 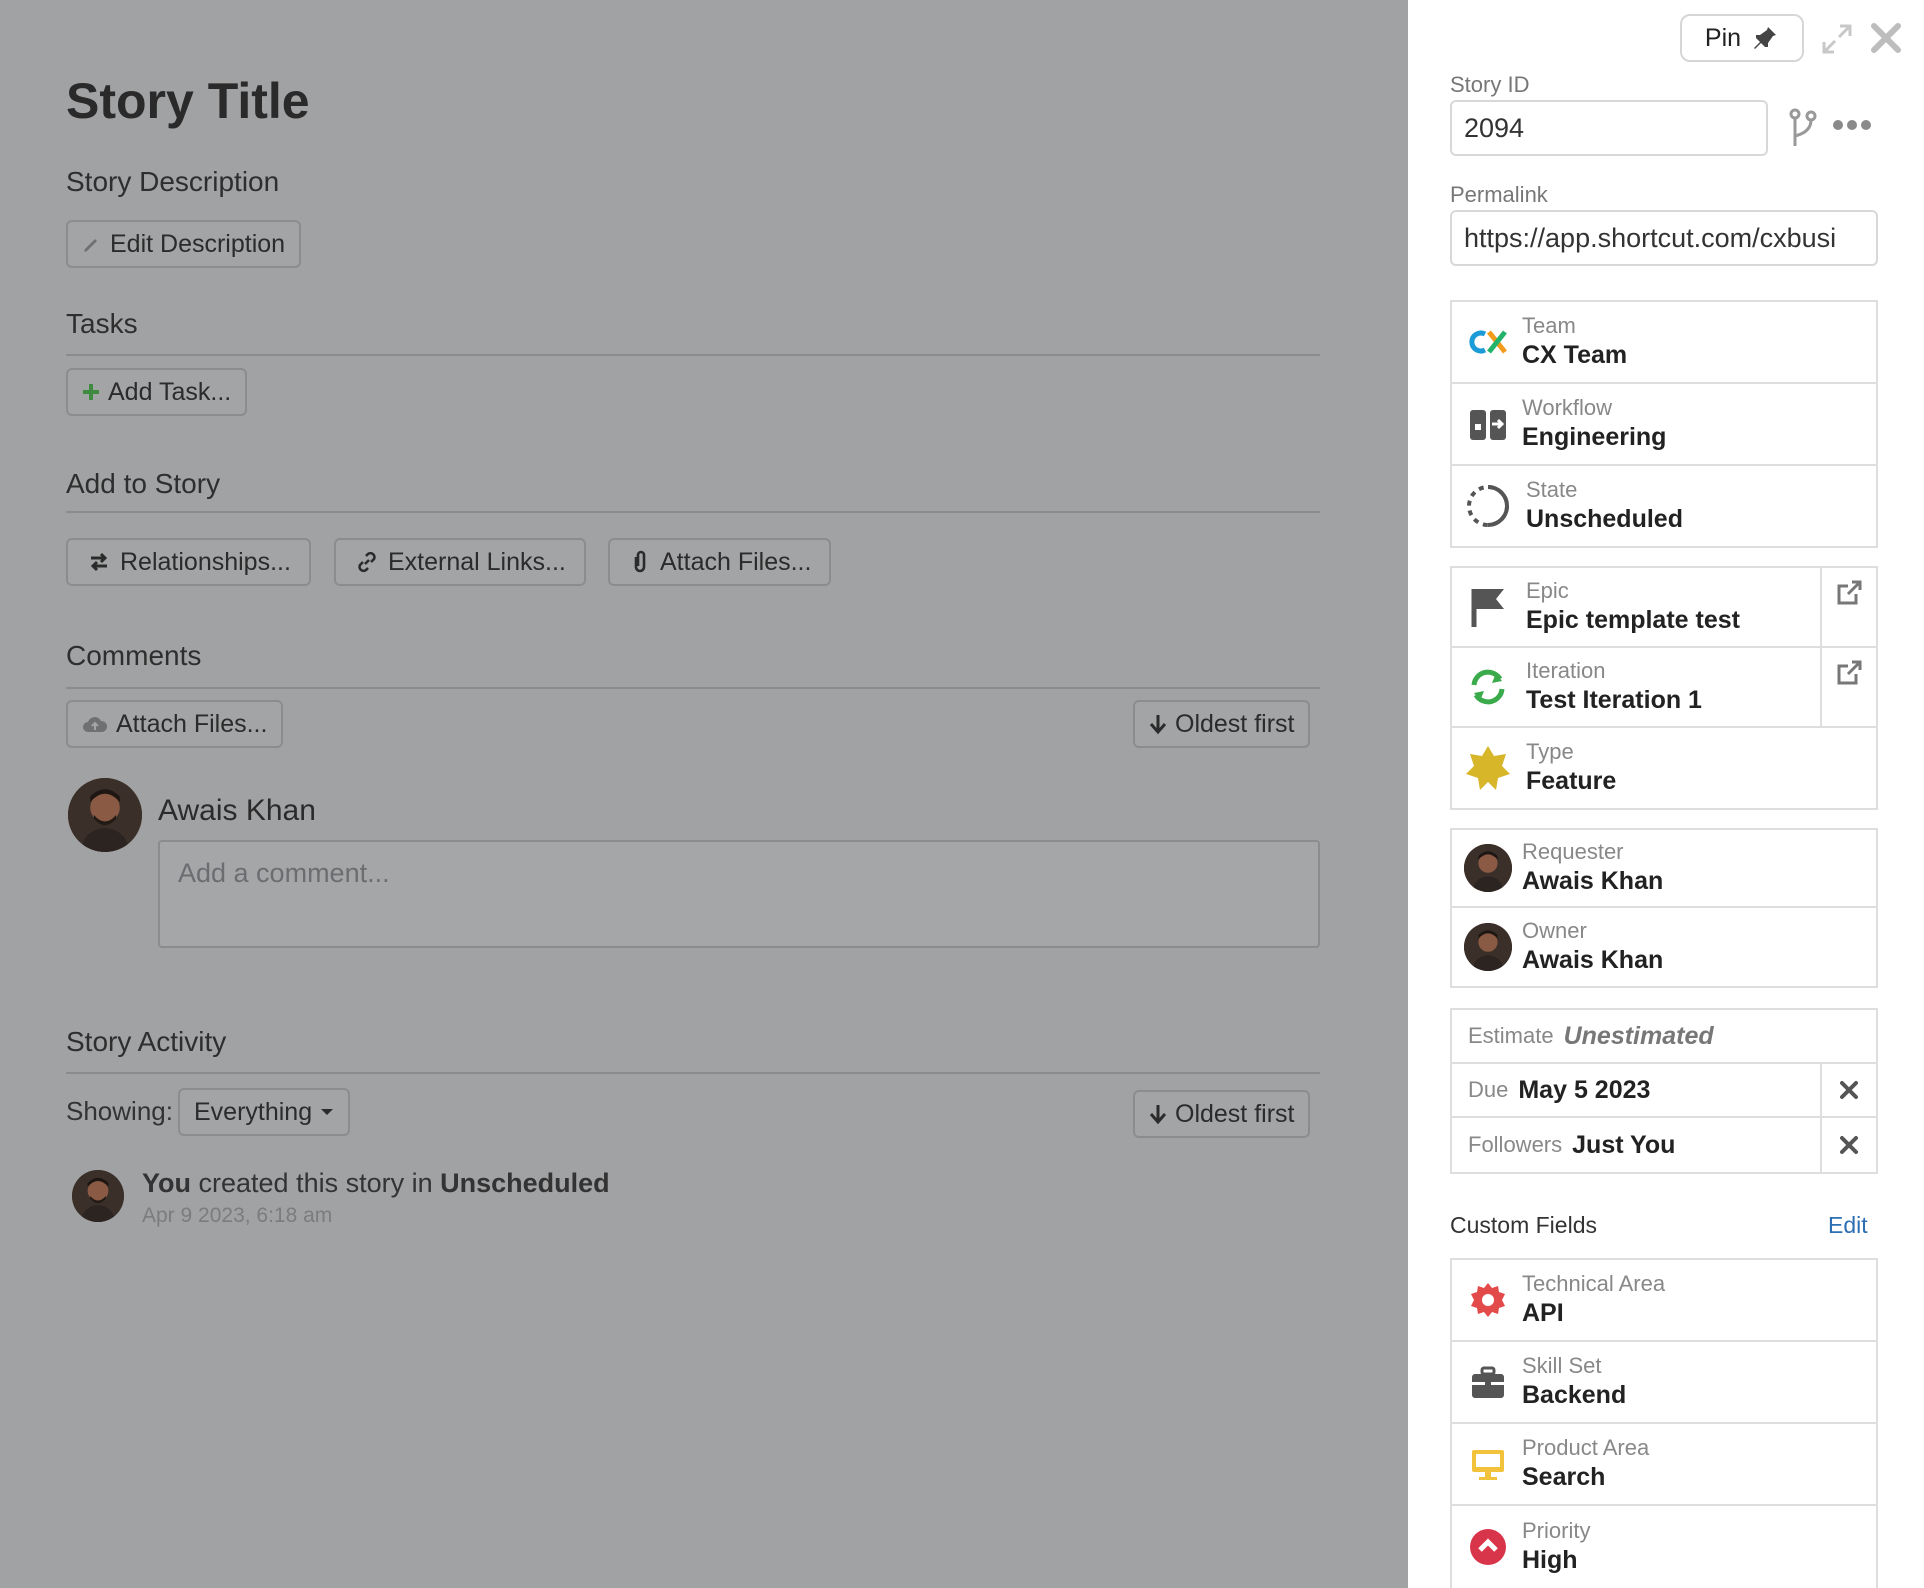 I want to click on edit-description-label: Edit Description, so click(x=198, y=243).